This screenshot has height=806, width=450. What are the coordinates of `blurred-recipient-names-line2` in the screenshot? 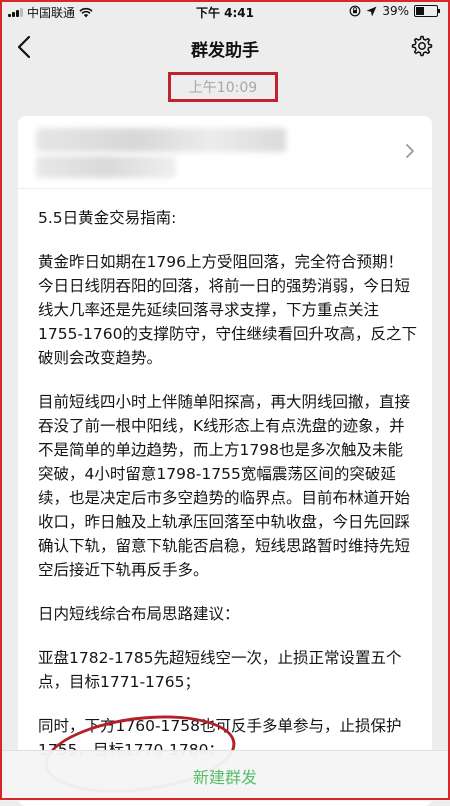 It's located at (106, 167).